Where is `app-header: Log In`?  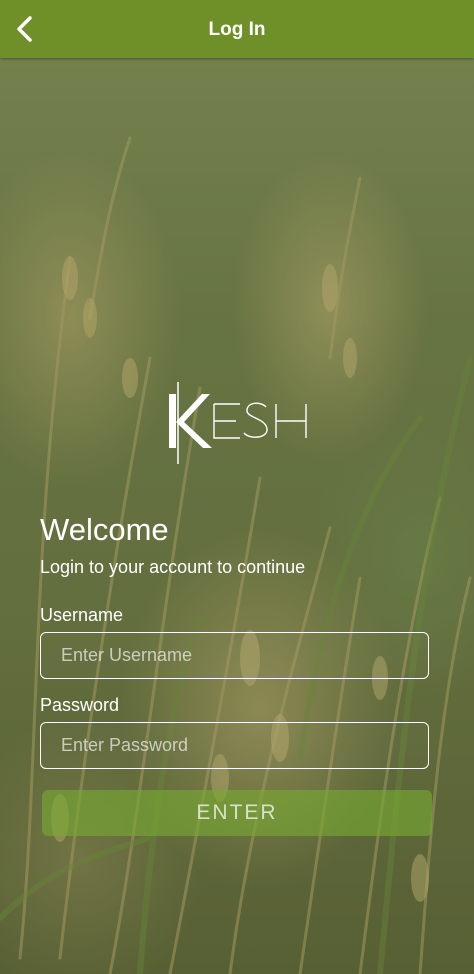 app-header: Log In is located at coordinates (237, 29).